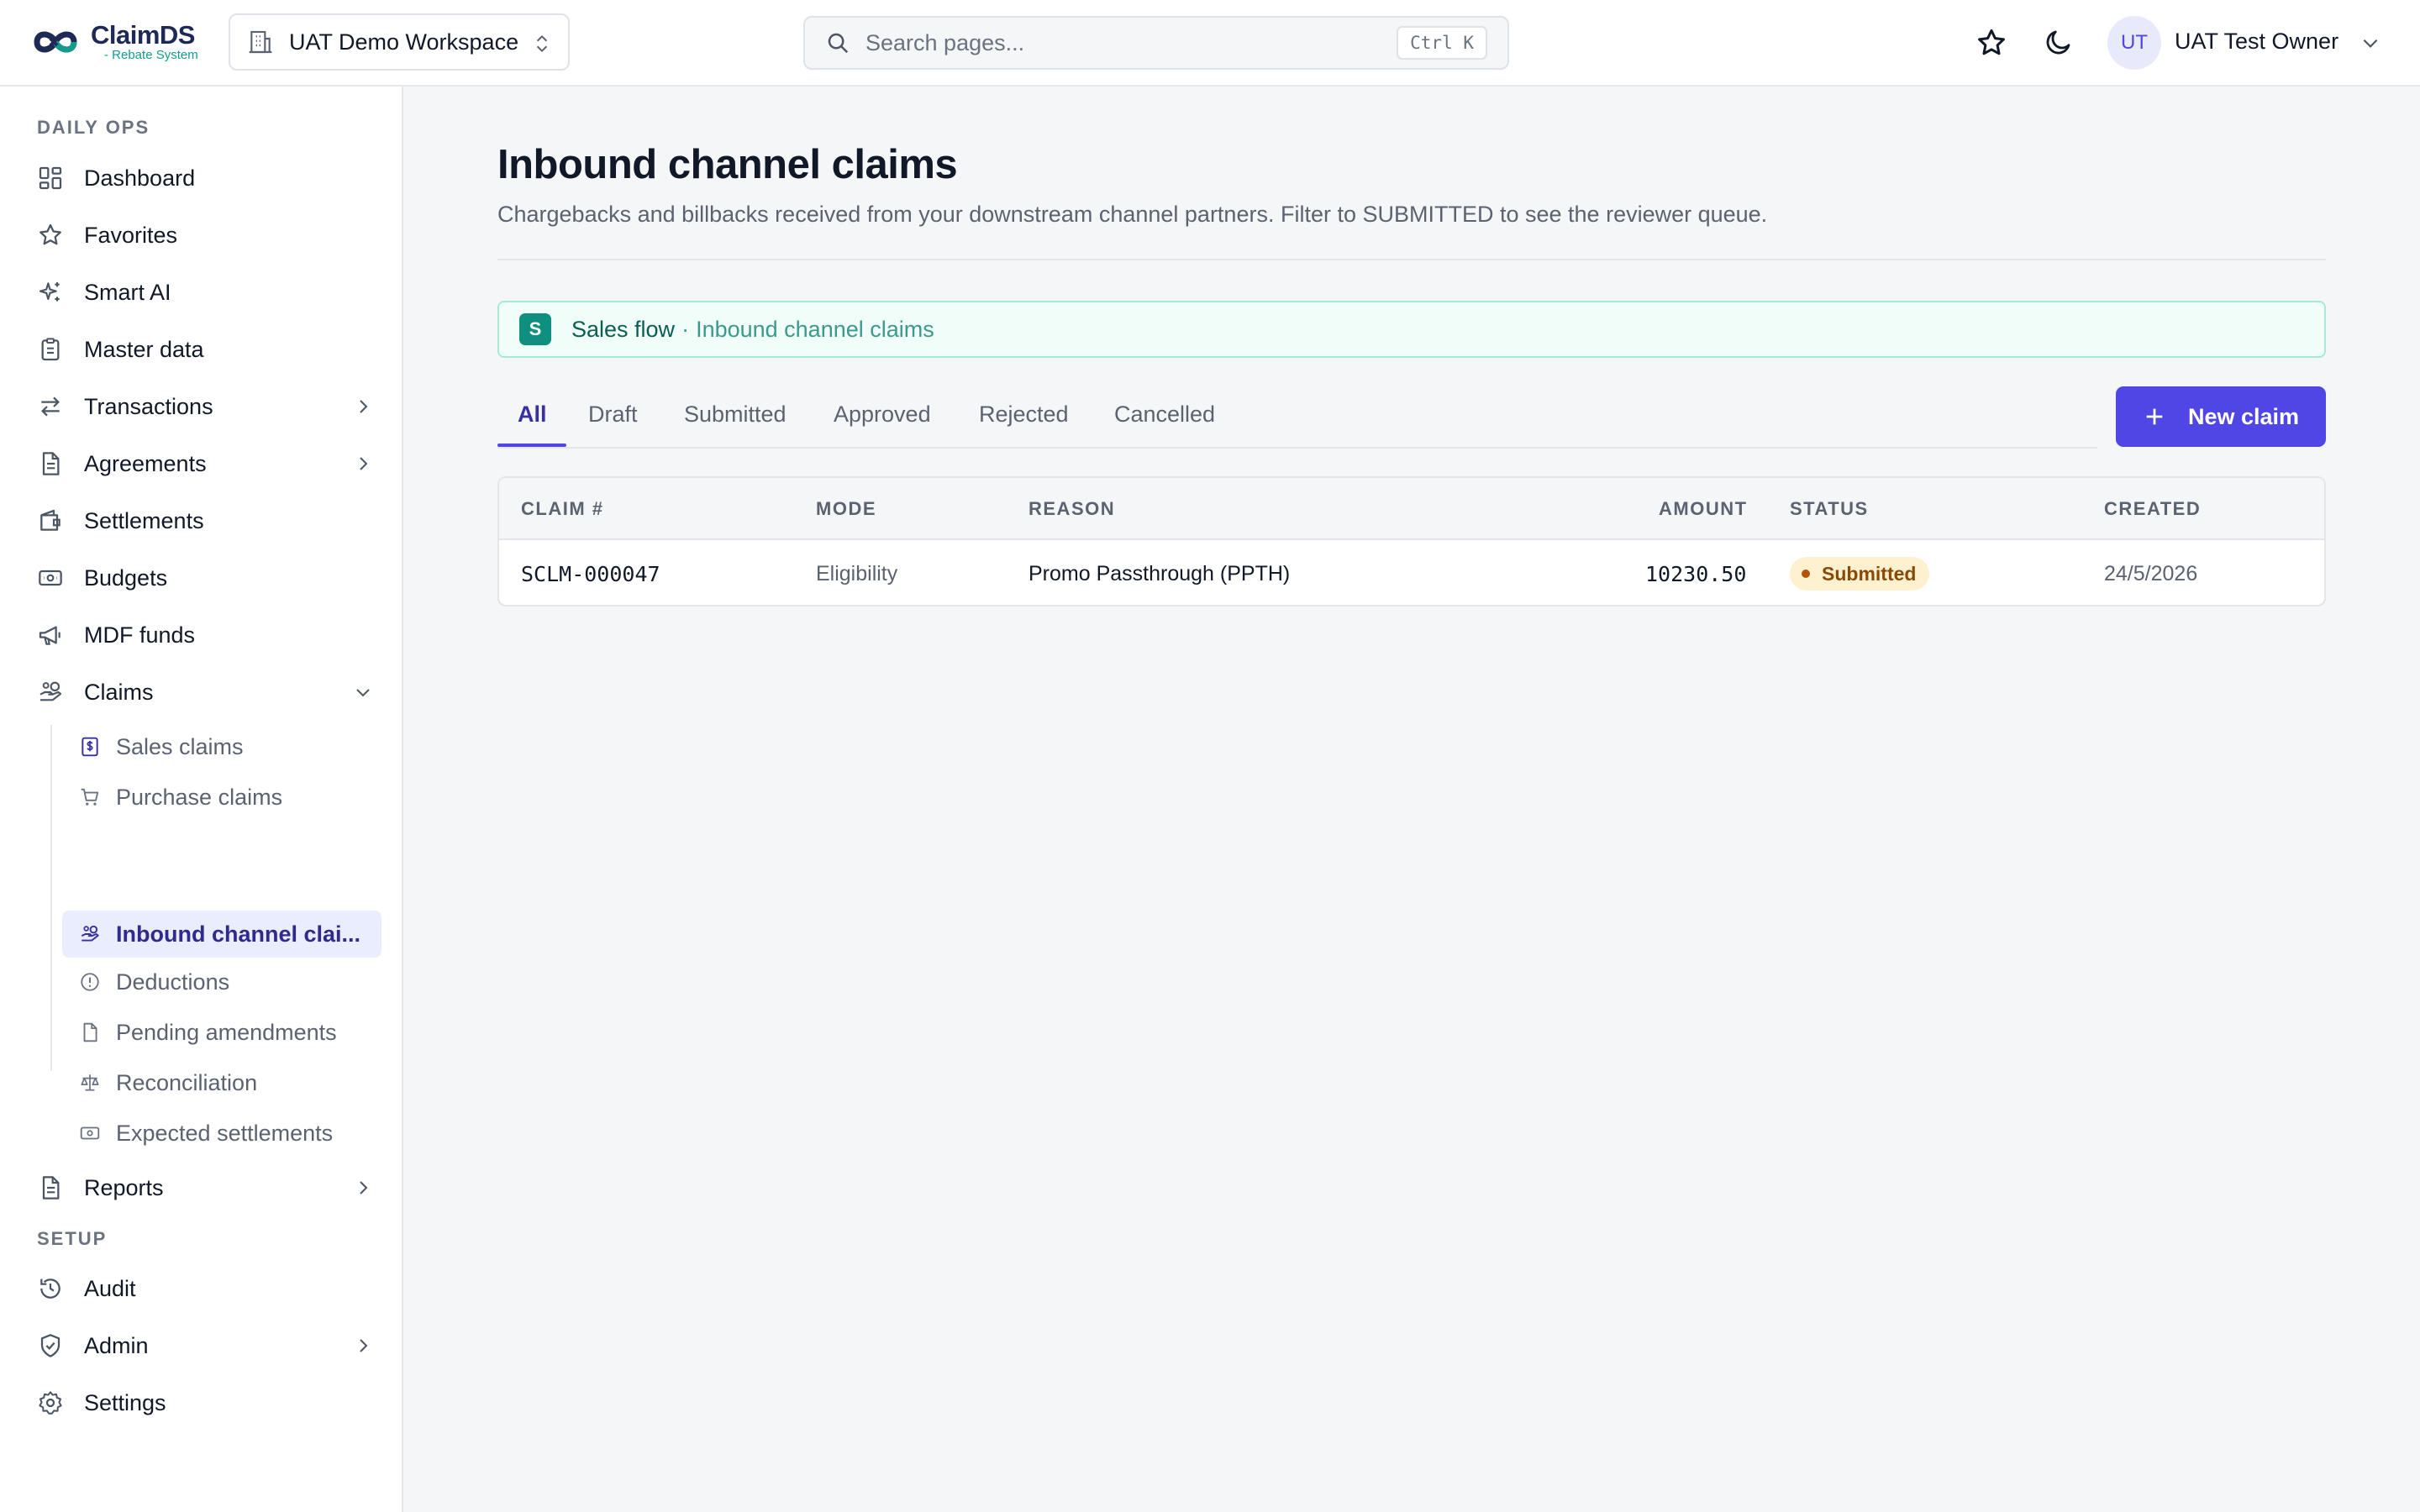 The height and width of the screenshot is (1512, 2420). Describe the element at coordinates (613, 415) in the screenshot. I see `tab-draft: Draft` at that location.